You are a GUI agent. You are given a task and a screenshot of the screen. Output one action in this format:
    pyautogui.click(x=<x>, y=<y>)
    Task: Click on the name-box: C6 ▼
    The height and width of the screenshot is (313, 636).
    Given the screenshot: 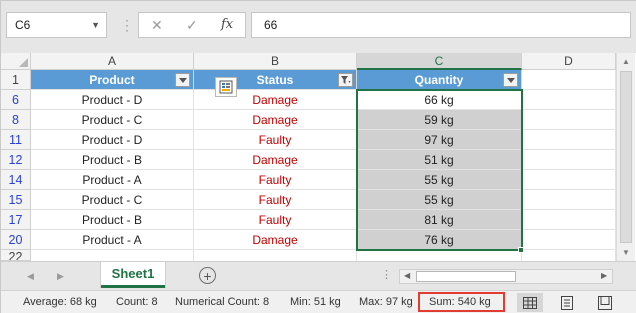 What is the action you would take?
    pyautogui.click(x=56, y=25)
    